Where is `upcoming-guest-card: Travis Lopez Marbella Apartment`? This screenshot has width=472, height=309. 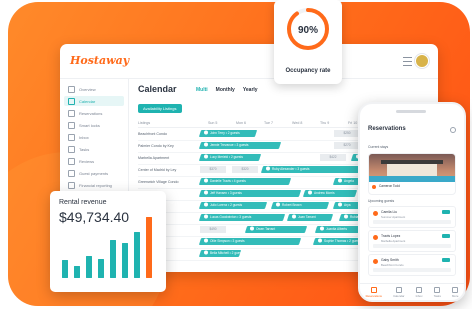
upcoming-guest-card: Travis Lopez Marbella Apartment is located at coordinates (412, 241).